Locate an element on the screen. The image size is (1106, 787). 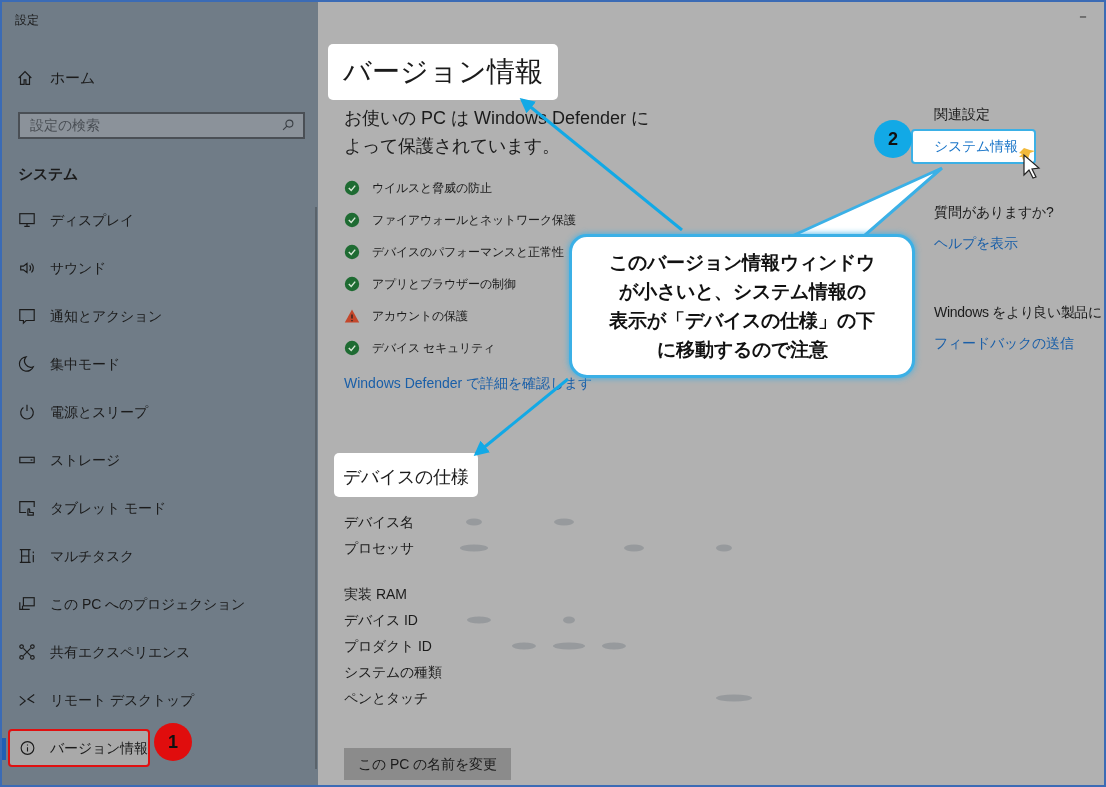
status-text: ウイルスと脅威の防止 is located at coordinates (432, 188).